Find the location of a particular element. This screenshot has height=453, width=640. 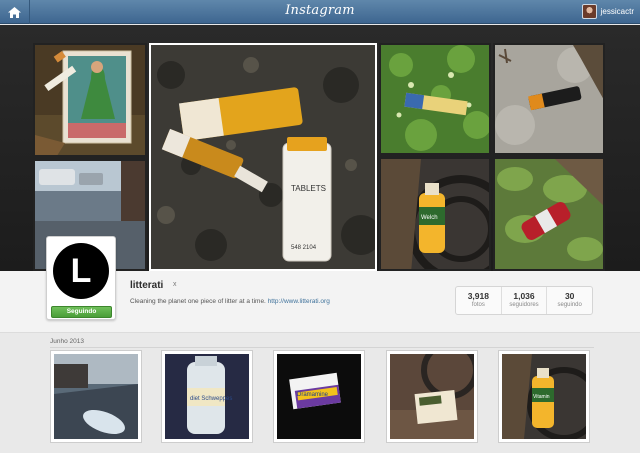

following-button: Seguindo is located at coordinates (81, 312).